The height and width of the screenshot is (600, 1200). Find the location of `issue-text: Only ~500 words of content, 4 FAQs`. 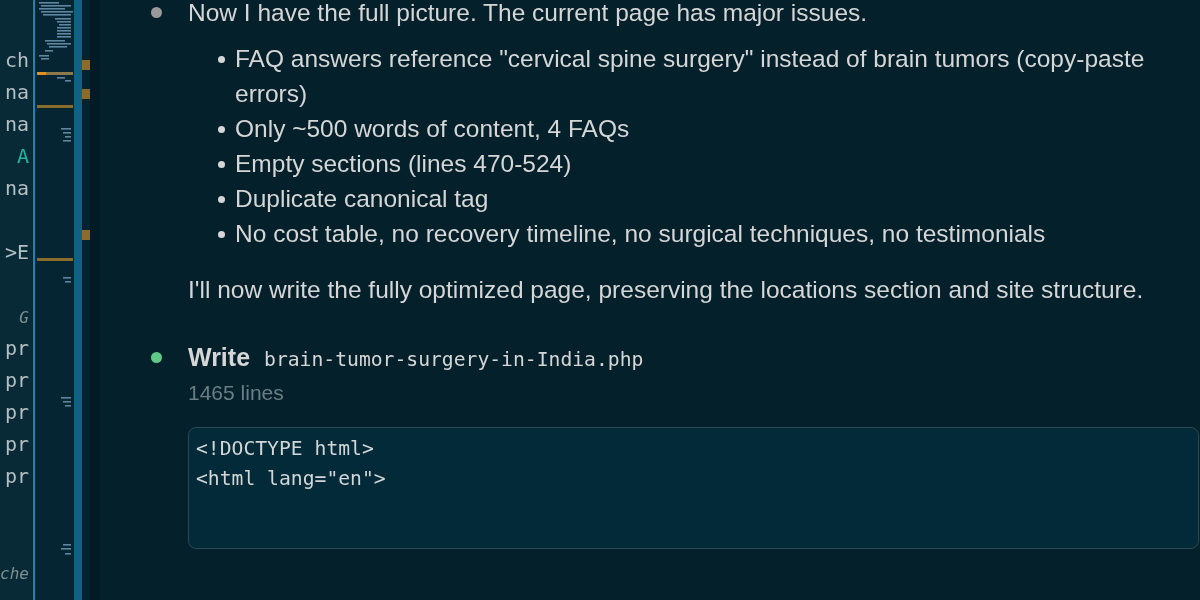

issue-text: Only ~500 words of content, 4 FAQs is located at coordinates (433, 128).